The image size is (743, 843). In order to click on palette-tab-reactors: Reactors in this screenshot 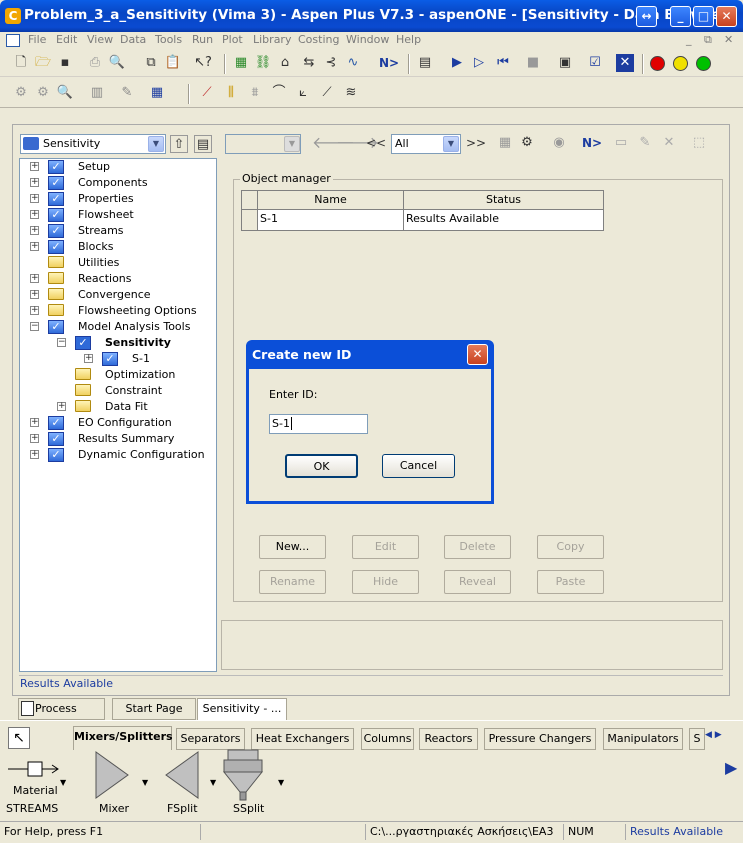, I will do `click(448, 739)`.